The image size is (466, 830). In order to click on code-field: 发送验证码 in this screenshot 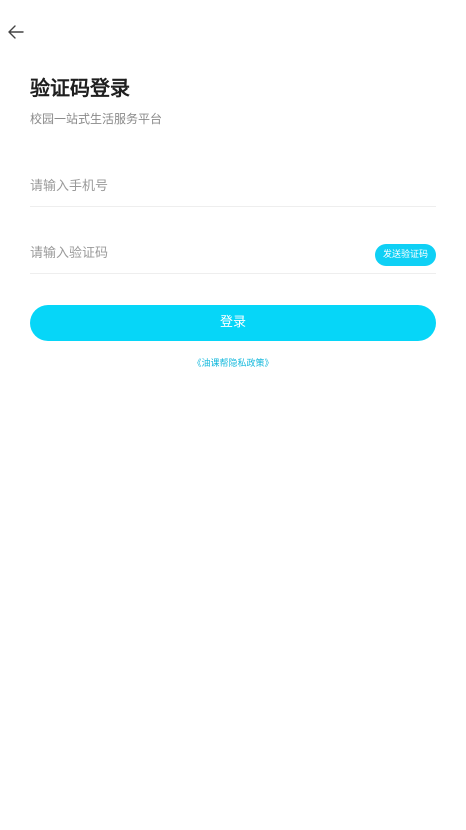, I will do `click(233, 254)`.